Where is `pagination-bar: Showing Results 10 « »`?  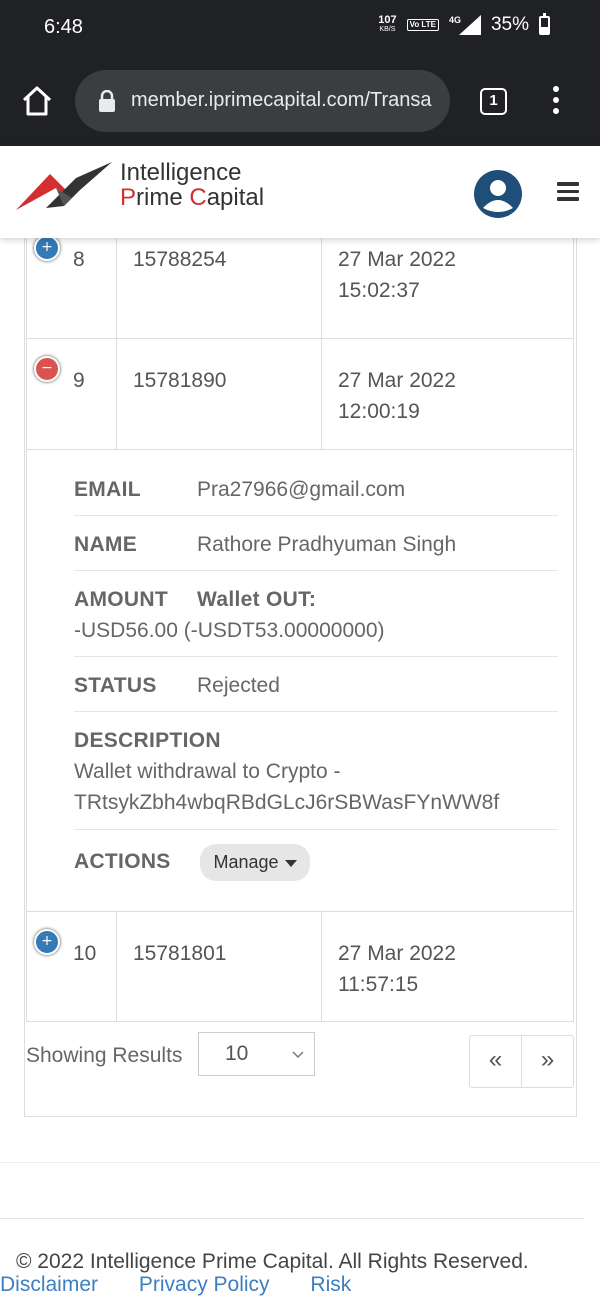 pagination-bar: Showing Results 10 « » is located at coordinates (300, 1057).